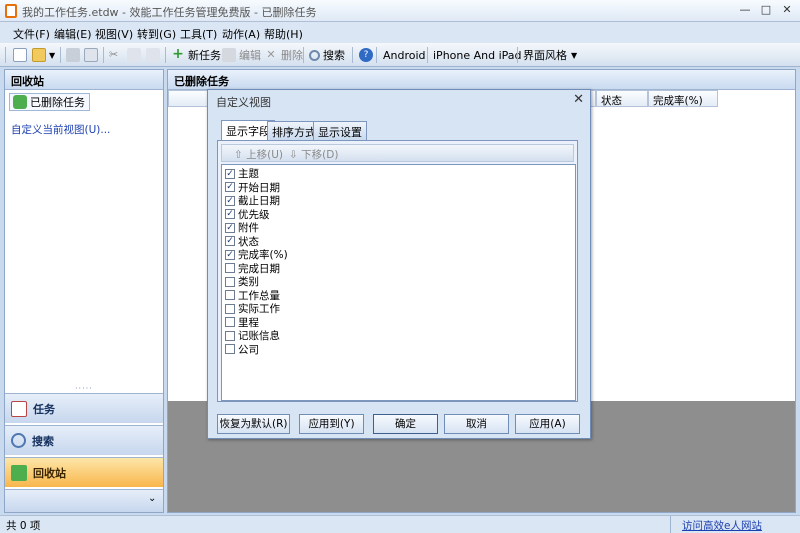  What do you see at coordinates (242, 173) in the screenshot?
I see `field-checkbox-item: ✓ 主题` at bounding box center [242, 173].